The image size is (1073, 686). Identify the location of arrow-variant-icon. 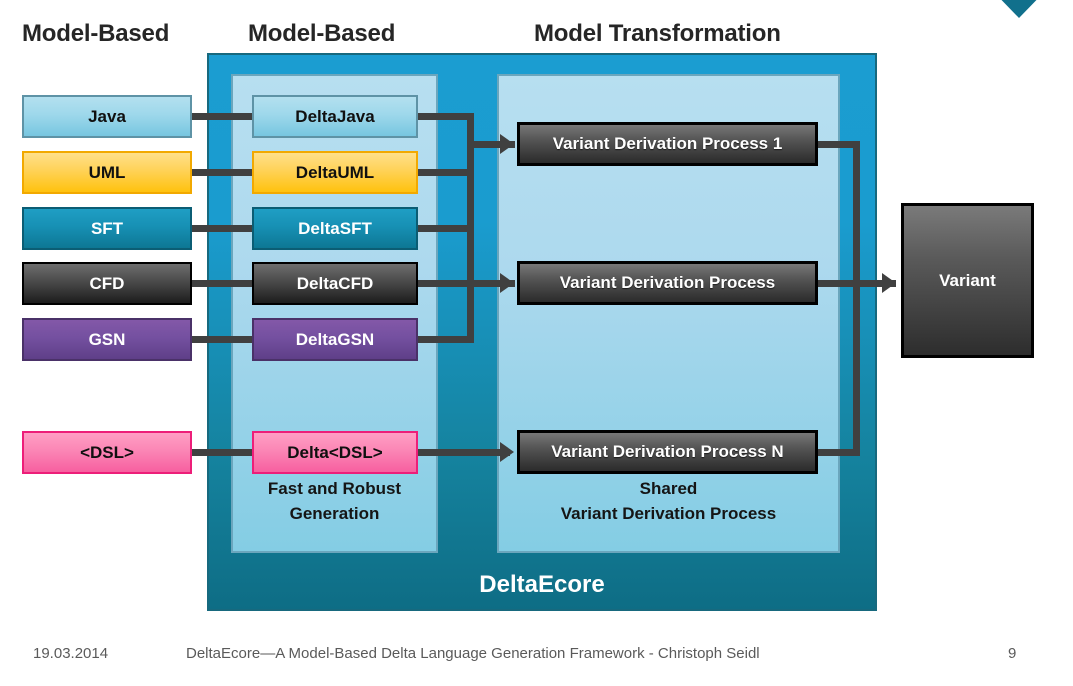
(889, 283).